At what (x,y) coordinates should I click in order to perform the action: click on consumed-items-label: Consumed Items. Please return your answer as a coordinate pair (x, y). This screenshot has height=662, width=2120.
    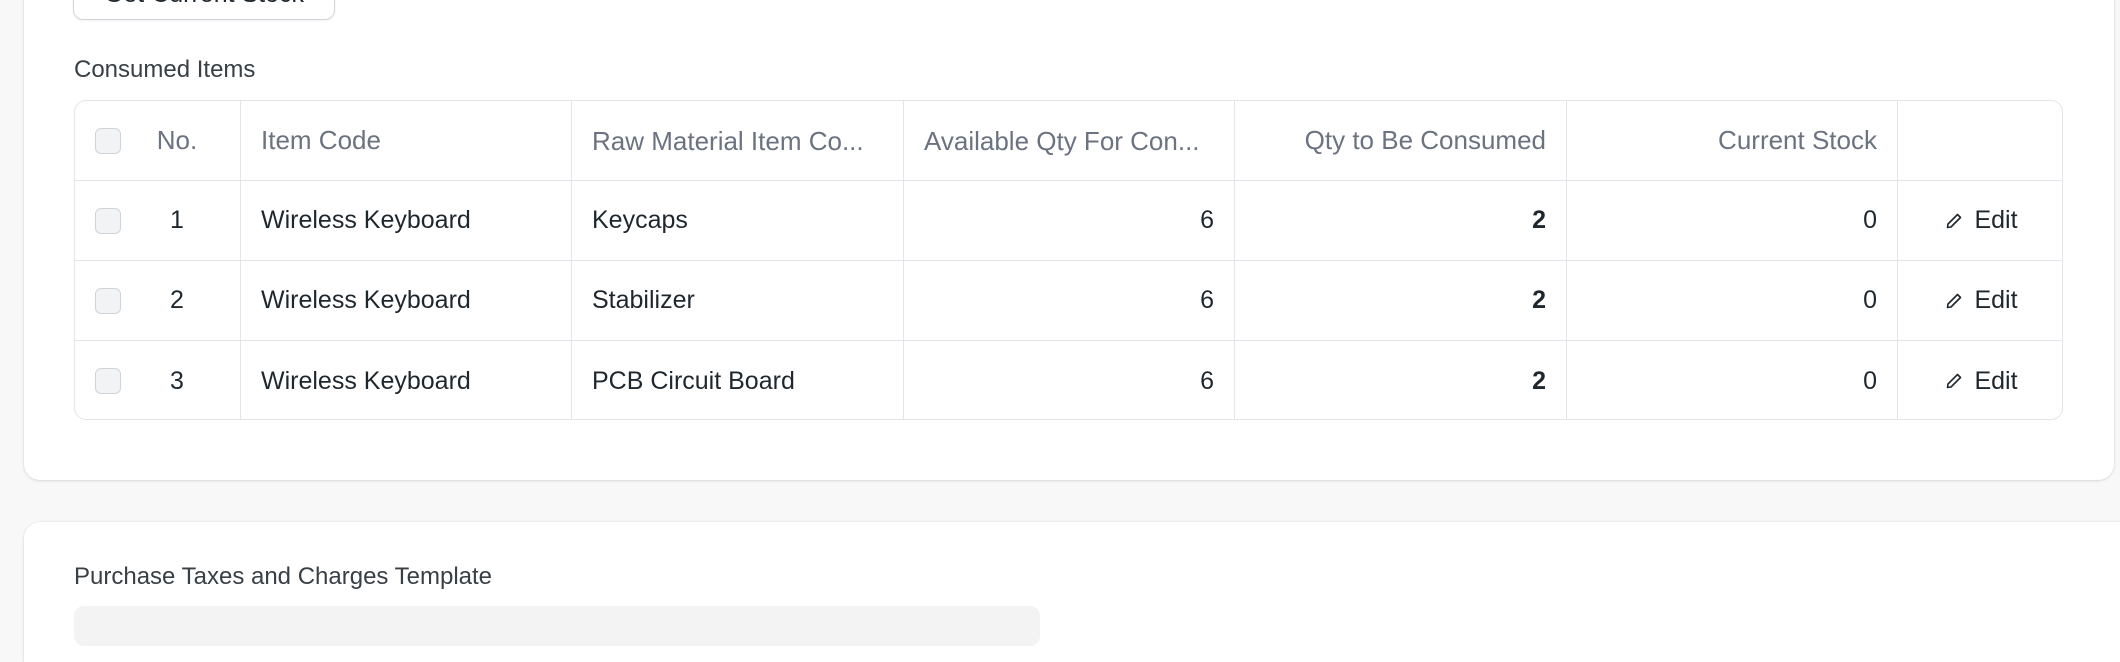
    Looking at the image, I should click on (165, 69).